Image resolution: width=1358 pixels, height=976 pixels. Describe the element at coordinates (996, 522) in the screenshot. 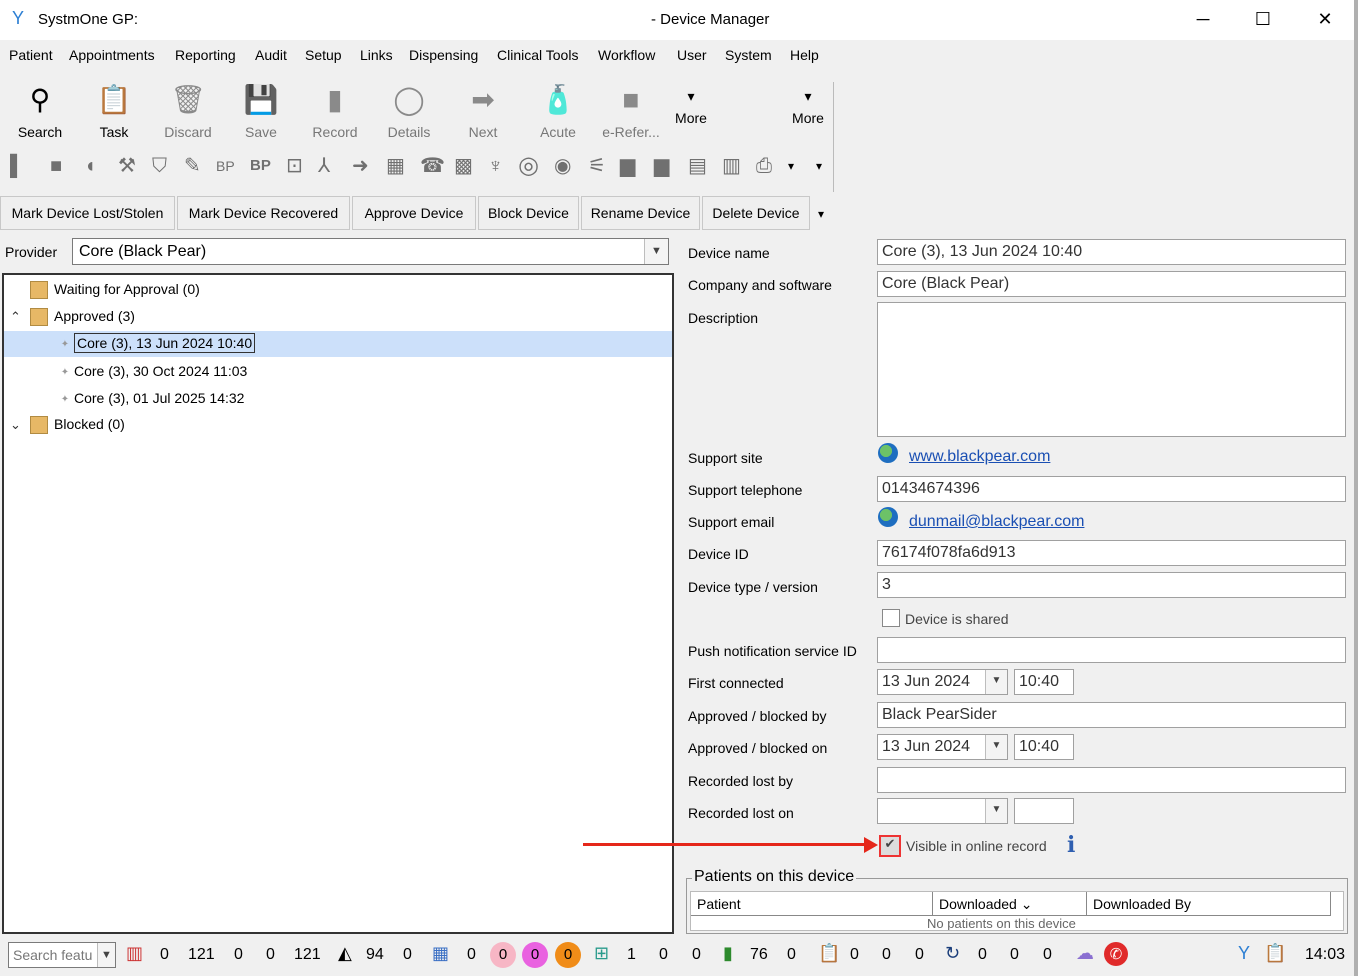

I see `support-email-link: dunmail@blackpear.com` at that location.